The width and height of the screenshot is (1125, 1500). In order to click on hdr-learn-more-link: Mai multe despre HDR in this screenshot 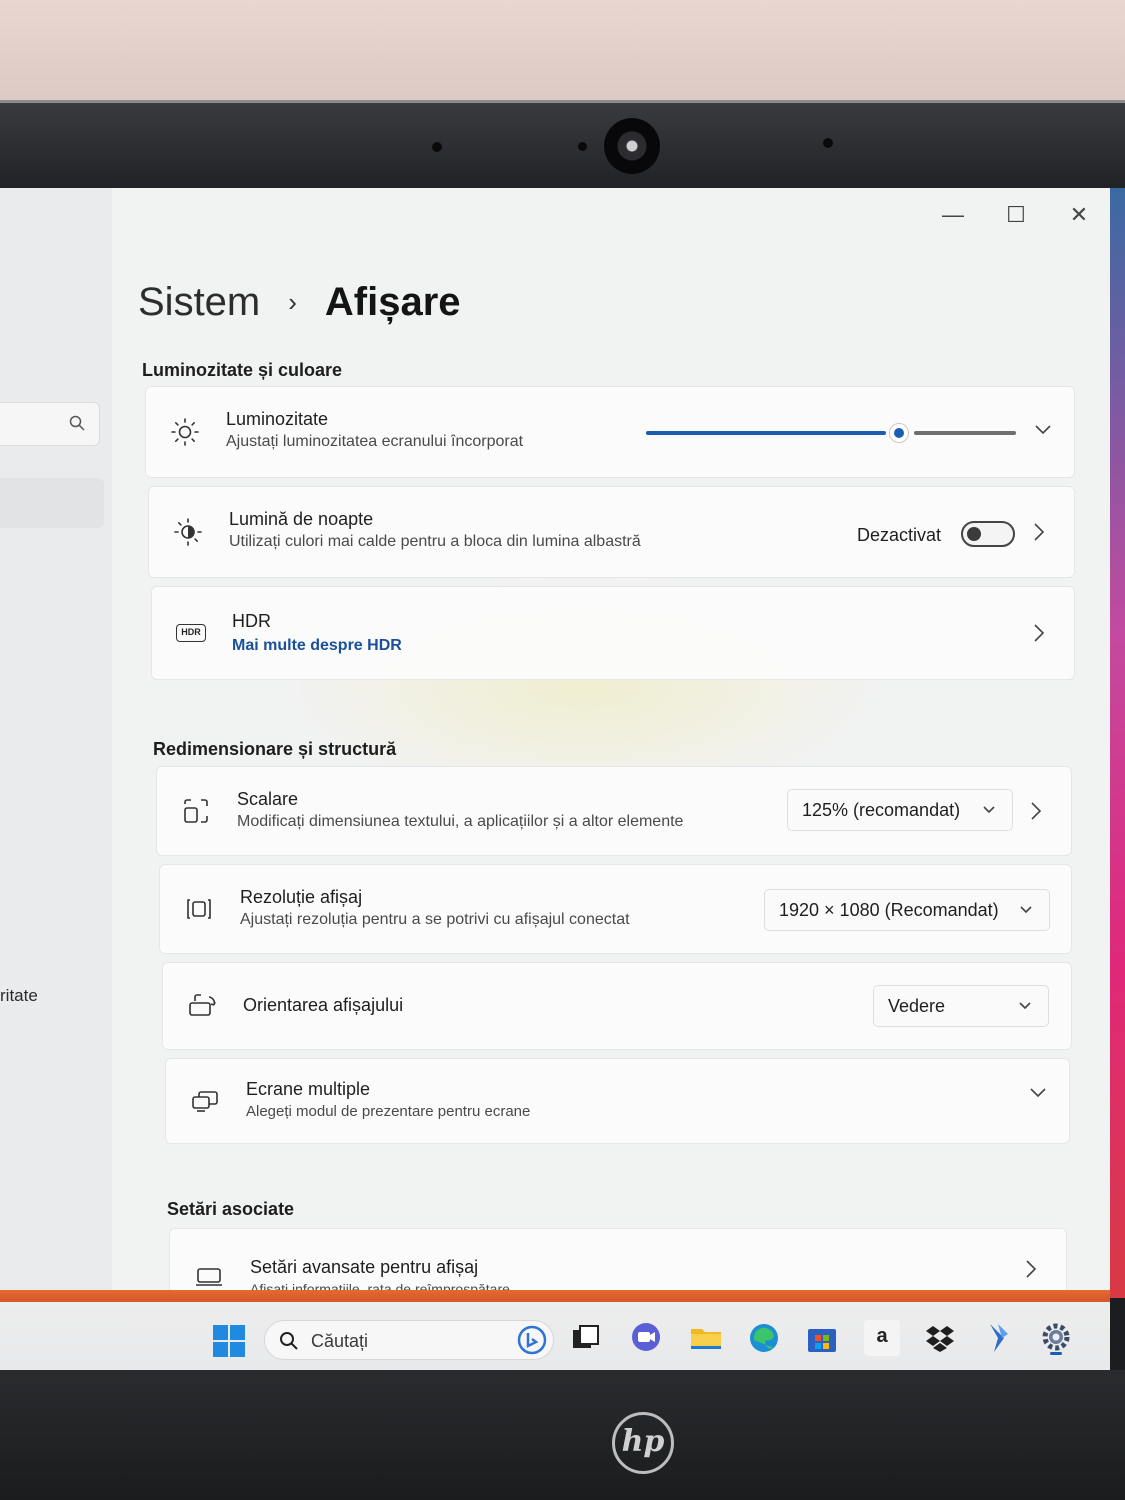, I will do `click(317, 646)`.